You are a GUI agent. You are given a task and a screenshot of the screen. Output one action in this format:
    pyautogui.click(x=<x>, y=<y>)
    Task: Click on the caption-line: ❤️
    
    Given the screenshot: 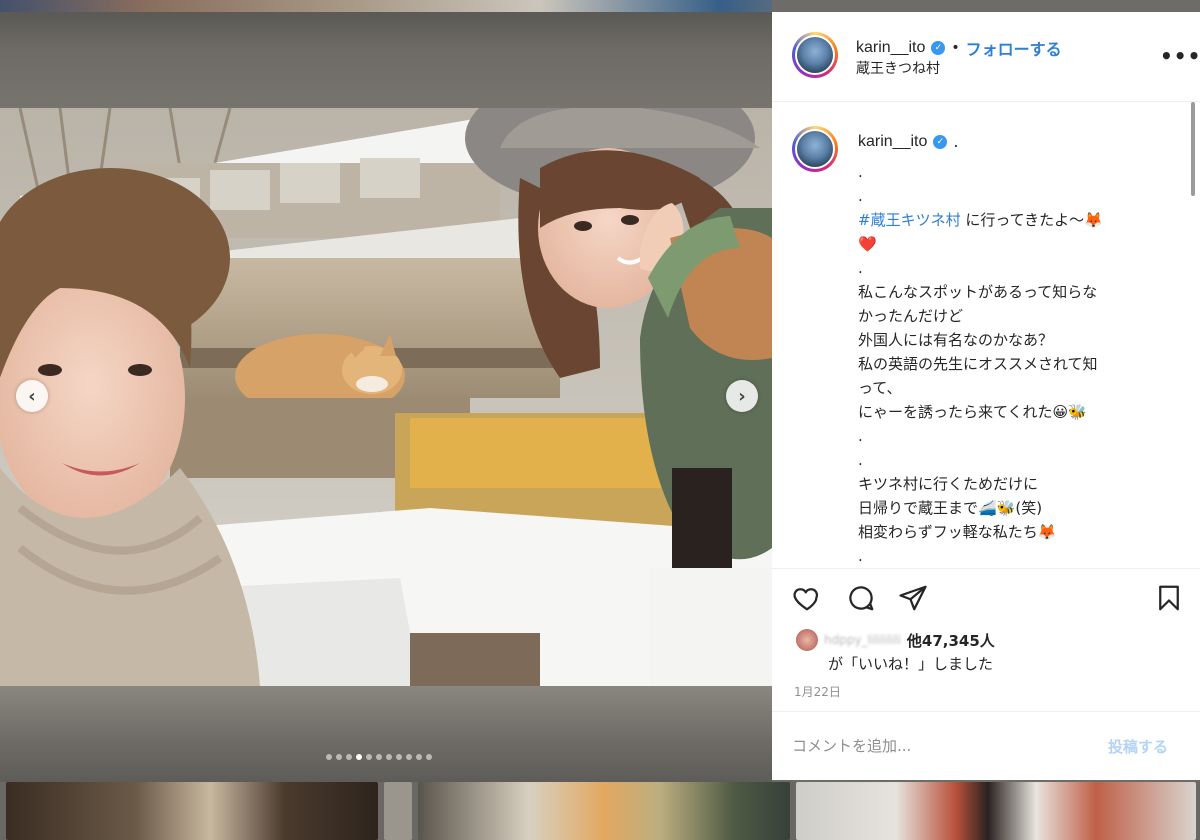 What is the action you would take?
    pyautogui.click(x=867, y=244)
    